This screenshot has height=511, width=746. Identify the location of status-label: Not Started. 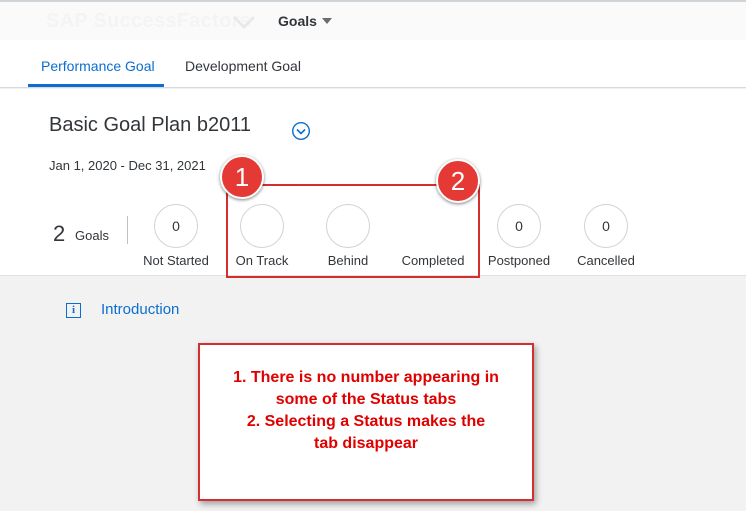
(176, 260).